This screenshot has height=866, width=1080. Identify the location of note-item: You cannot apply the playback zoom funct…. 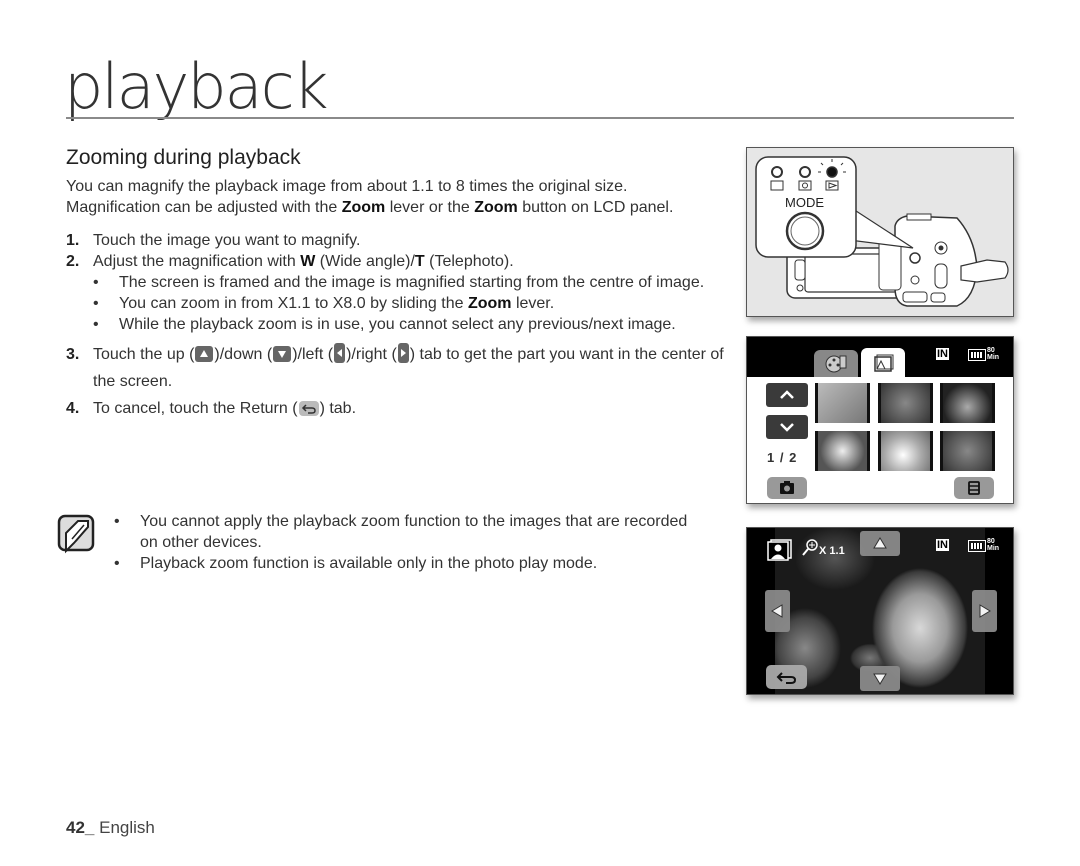
(376, 532).